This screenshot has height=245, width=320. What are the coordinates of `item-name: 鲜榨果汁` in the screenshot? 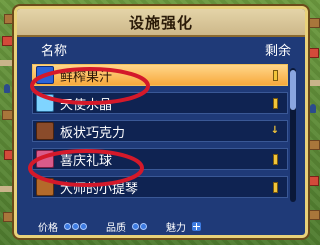 It's located at (86, 77).